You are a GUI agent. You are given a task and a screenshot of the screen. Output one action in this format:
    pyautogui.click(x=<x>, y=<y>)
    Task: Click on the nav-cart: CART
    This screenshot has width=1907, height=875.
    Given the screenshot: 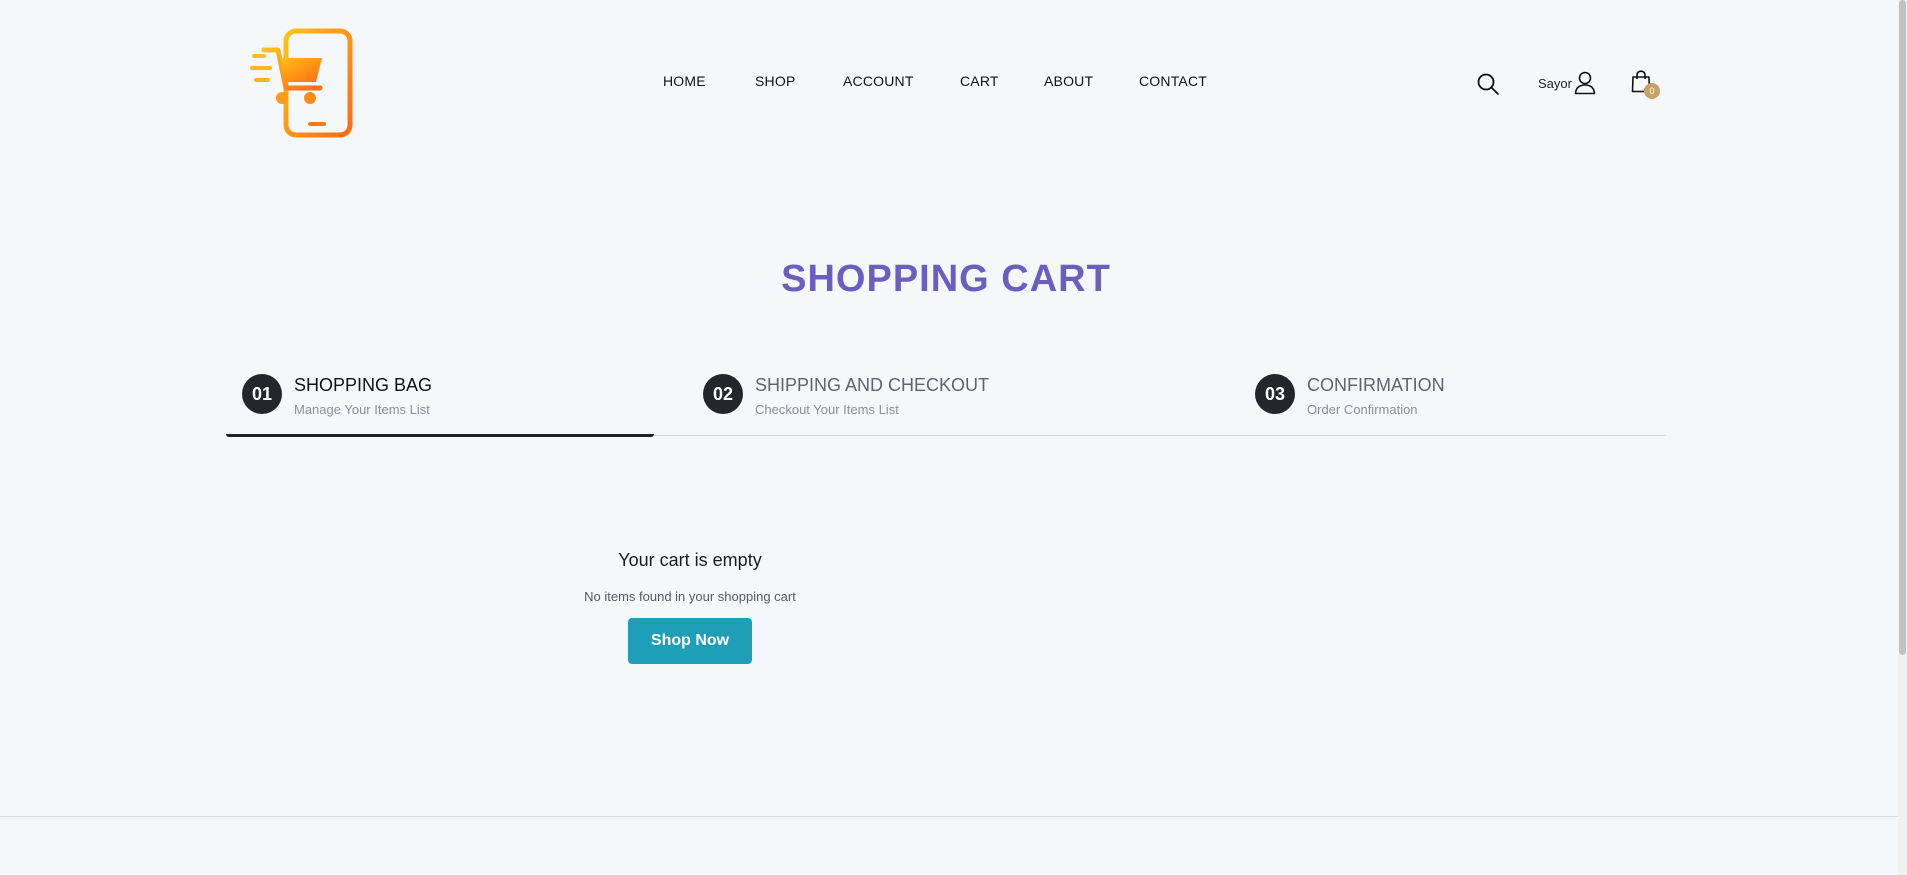 What is the action you would take?
    pyautogui.click(x=979, y=81)
    